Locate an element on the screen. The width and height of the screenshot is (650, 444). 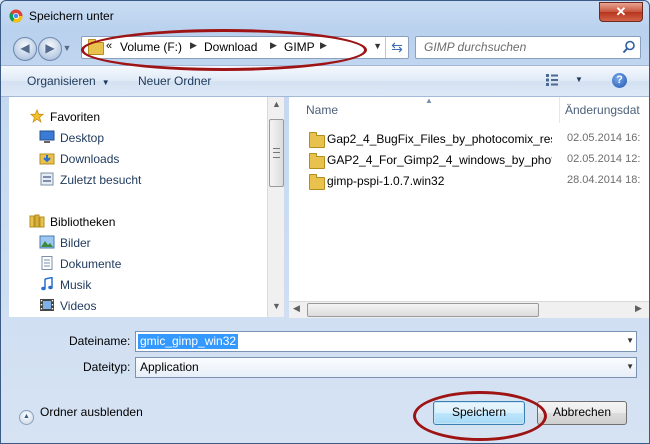
music-icon is located at coordinates (47, 284).